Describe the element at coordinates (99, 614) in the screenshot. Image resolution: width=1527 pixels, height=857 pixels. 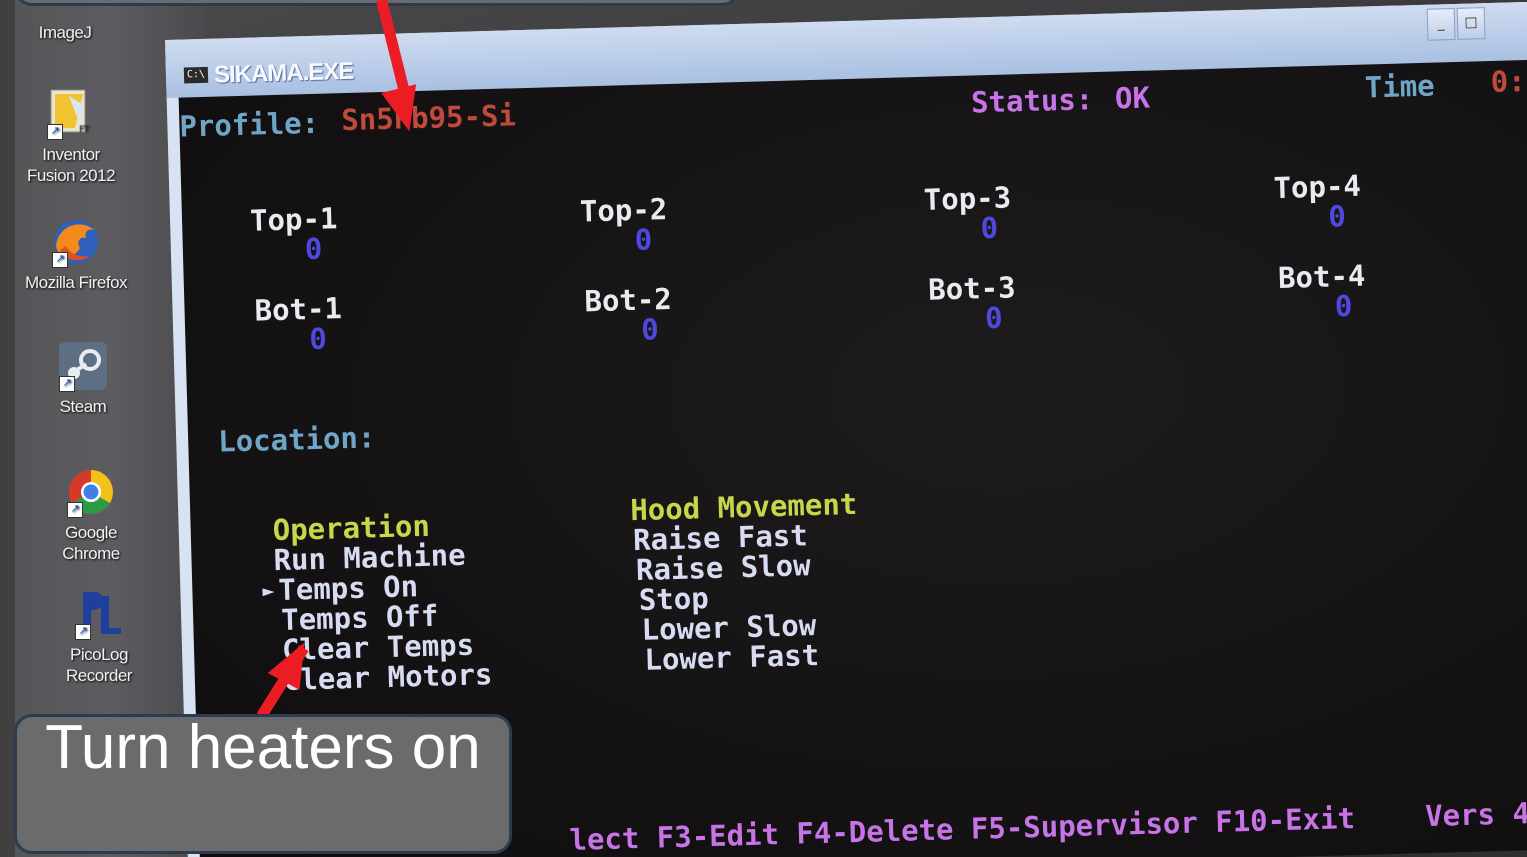
I see `picolog-icon: ↗` at that location.